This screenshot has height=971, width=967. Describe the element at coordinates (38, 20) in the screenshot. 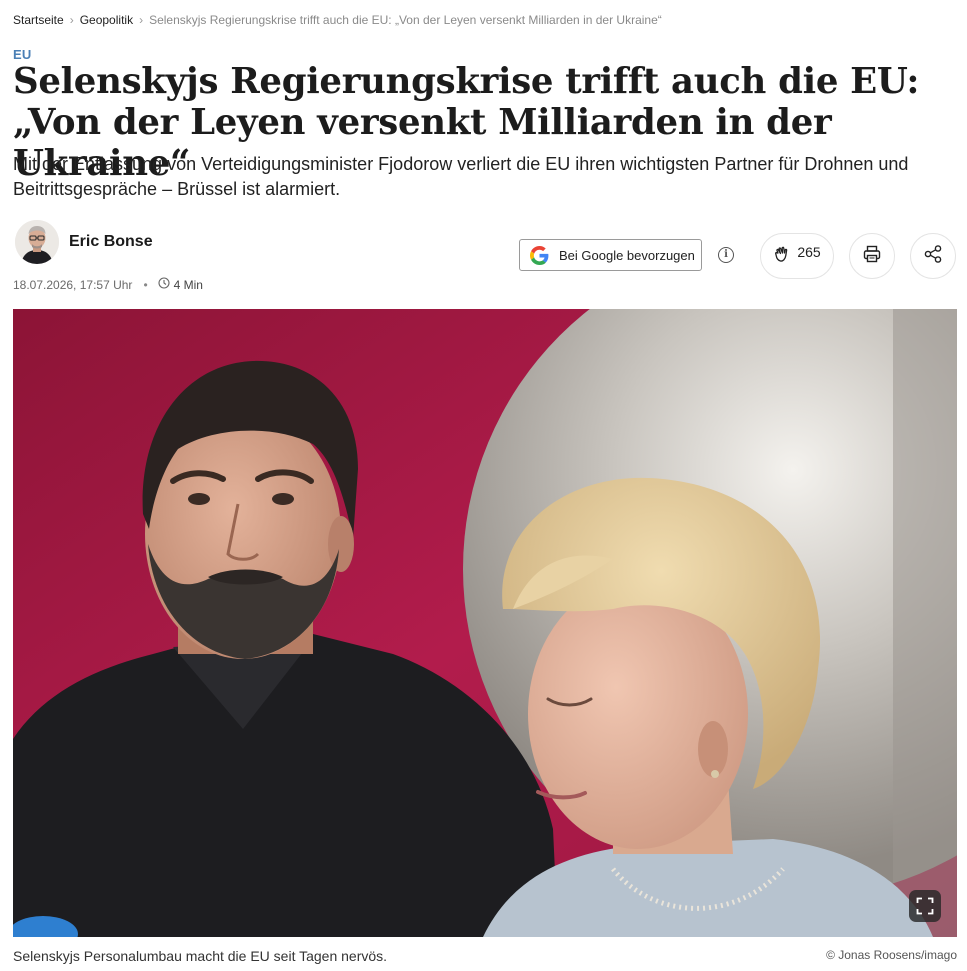

I see `breadcrumb-home: Startseite` at that location.